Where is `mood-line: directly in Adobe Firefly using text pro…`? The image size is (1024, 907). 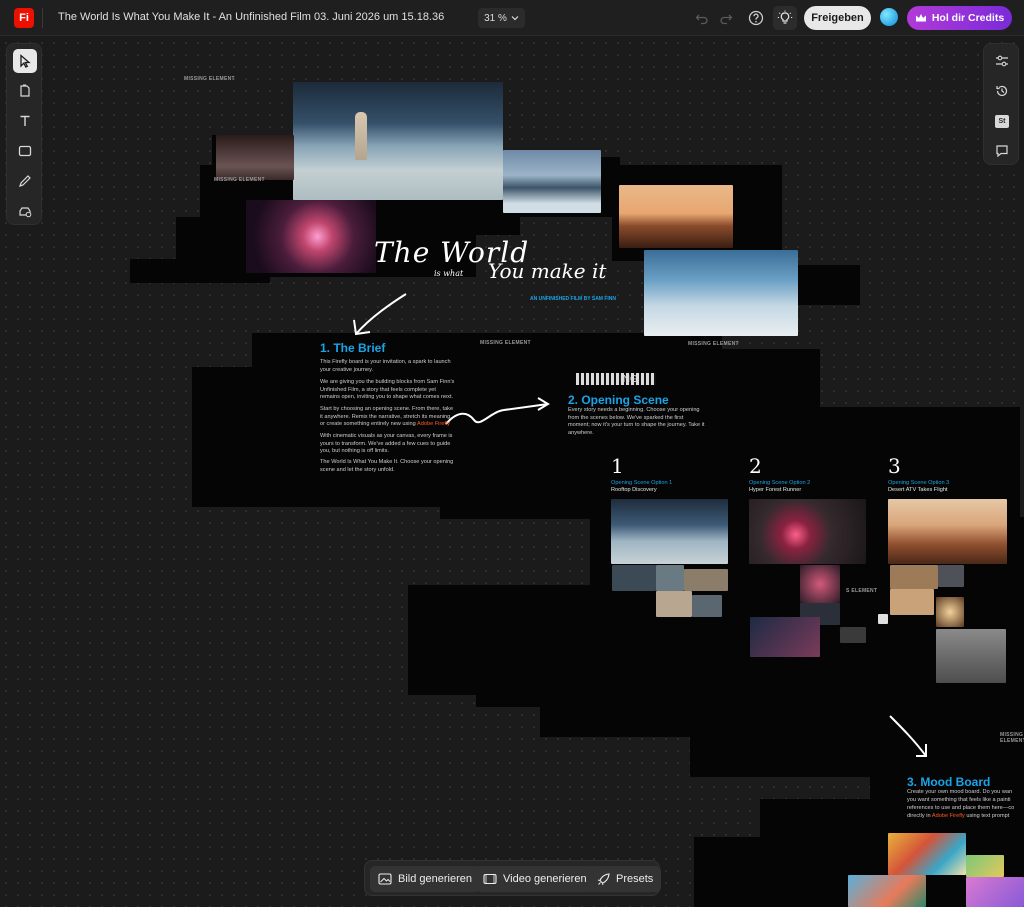
mood-line: directly in Adobe Firefly using text pro… is located at coordinates (958, 817).